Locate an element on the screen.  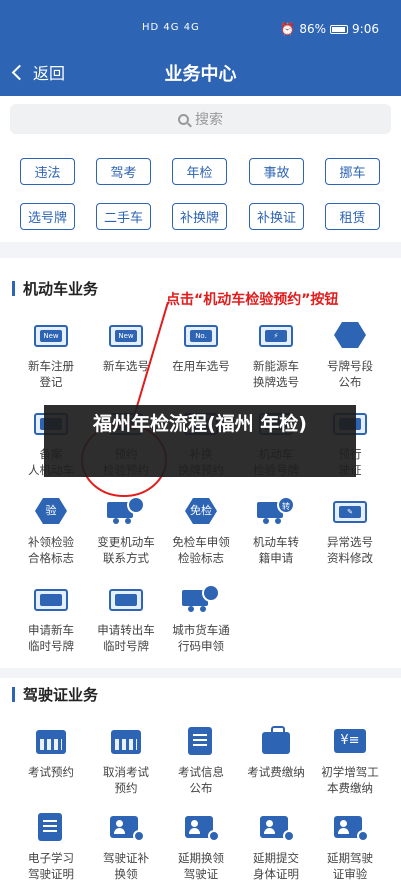
vehicle-item: New 新车注册 登记 is located at coordinates (51, 355).